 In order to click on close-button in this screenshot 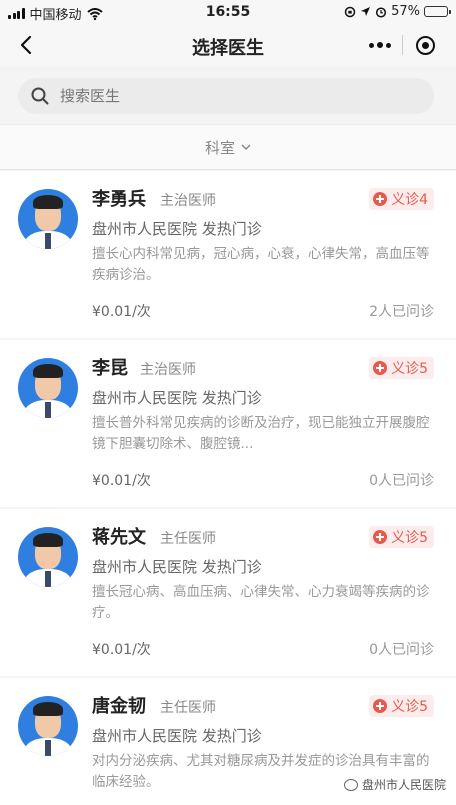, I will do `click(425, 45)`.